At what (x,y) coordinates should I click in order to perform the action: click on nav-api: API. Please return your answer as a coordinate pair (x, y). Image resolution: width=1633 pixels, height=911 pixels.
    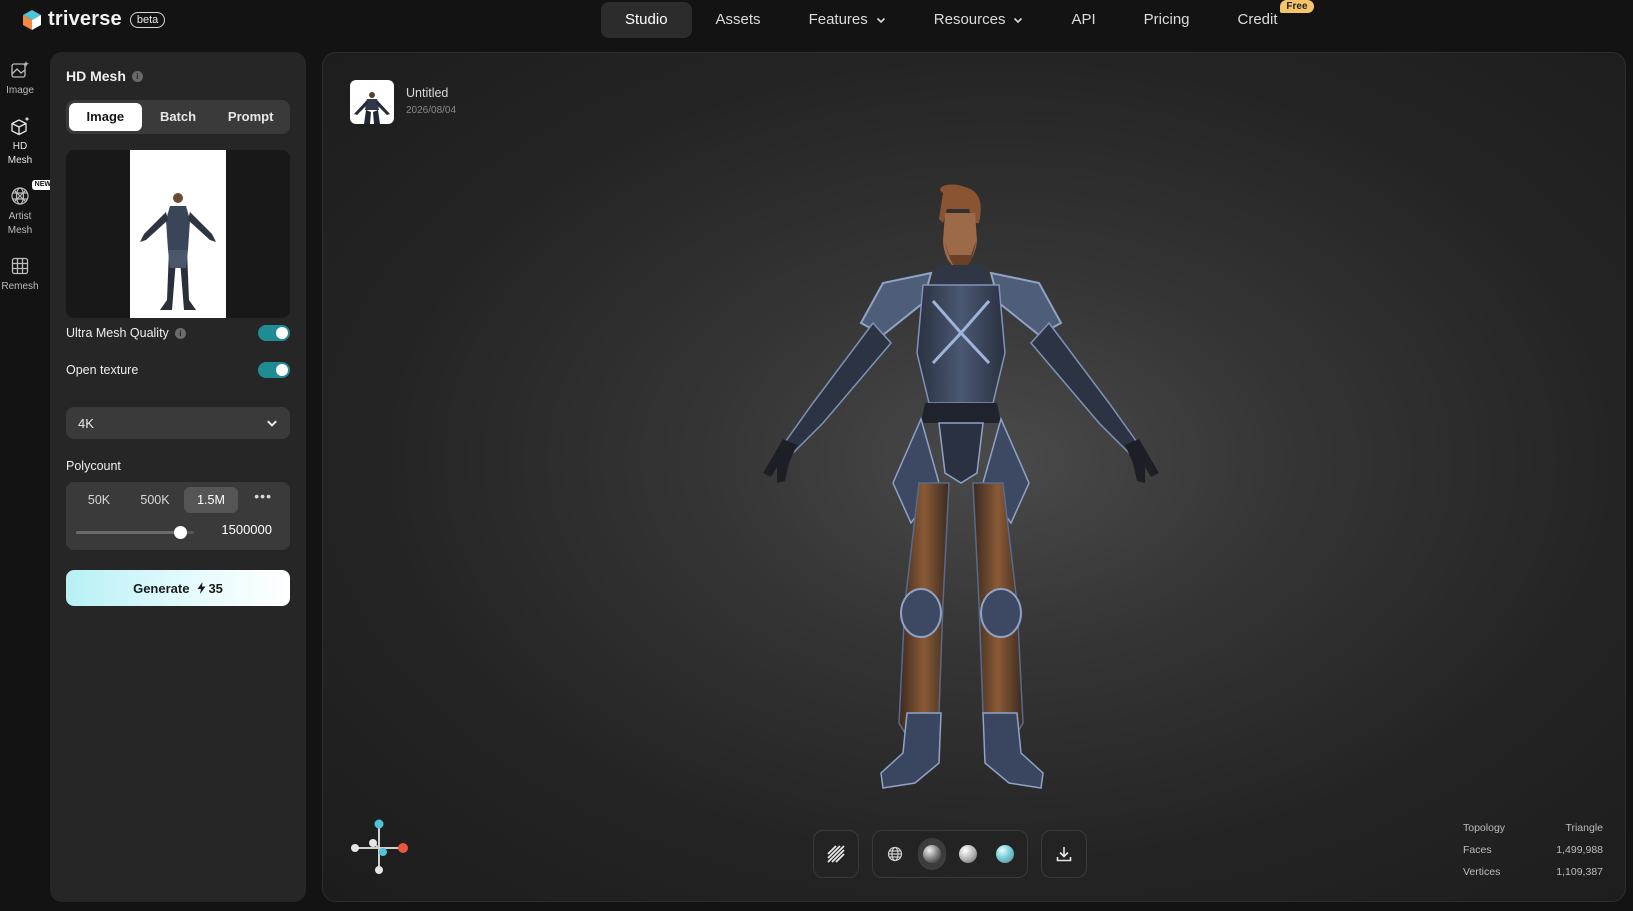
    Looking at the image, I should click on (1083, 20).